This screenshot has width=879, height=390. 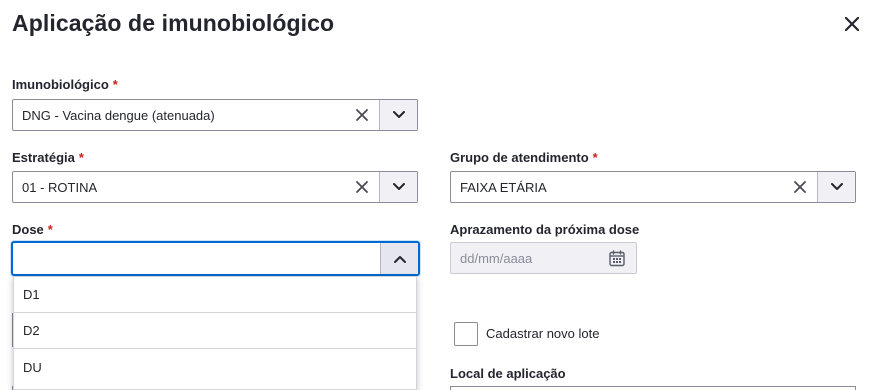 What do you see at coordinates (215, 367) in the screenshot?
I see `dose-option-du: DU` at bounding box center [215, 367].